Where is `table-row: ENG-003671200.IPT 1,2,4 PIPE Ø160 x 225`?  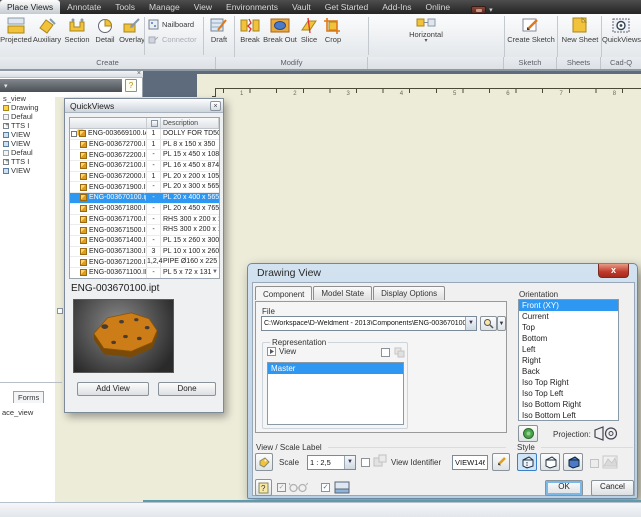
table-row: ENG-003671200.IPT 1,2,4 PIPE Ø160 x 225 is located at coordinates (144, 262).